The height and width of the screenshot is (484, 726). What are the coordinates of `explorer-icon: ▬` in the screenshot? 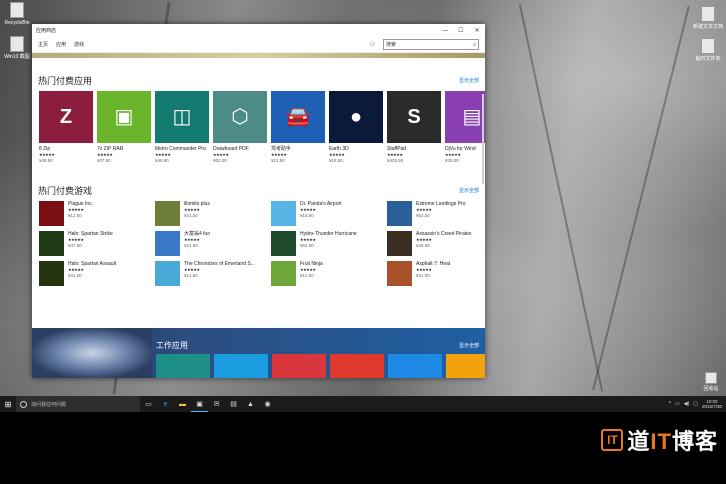 It's located at (182, 404).